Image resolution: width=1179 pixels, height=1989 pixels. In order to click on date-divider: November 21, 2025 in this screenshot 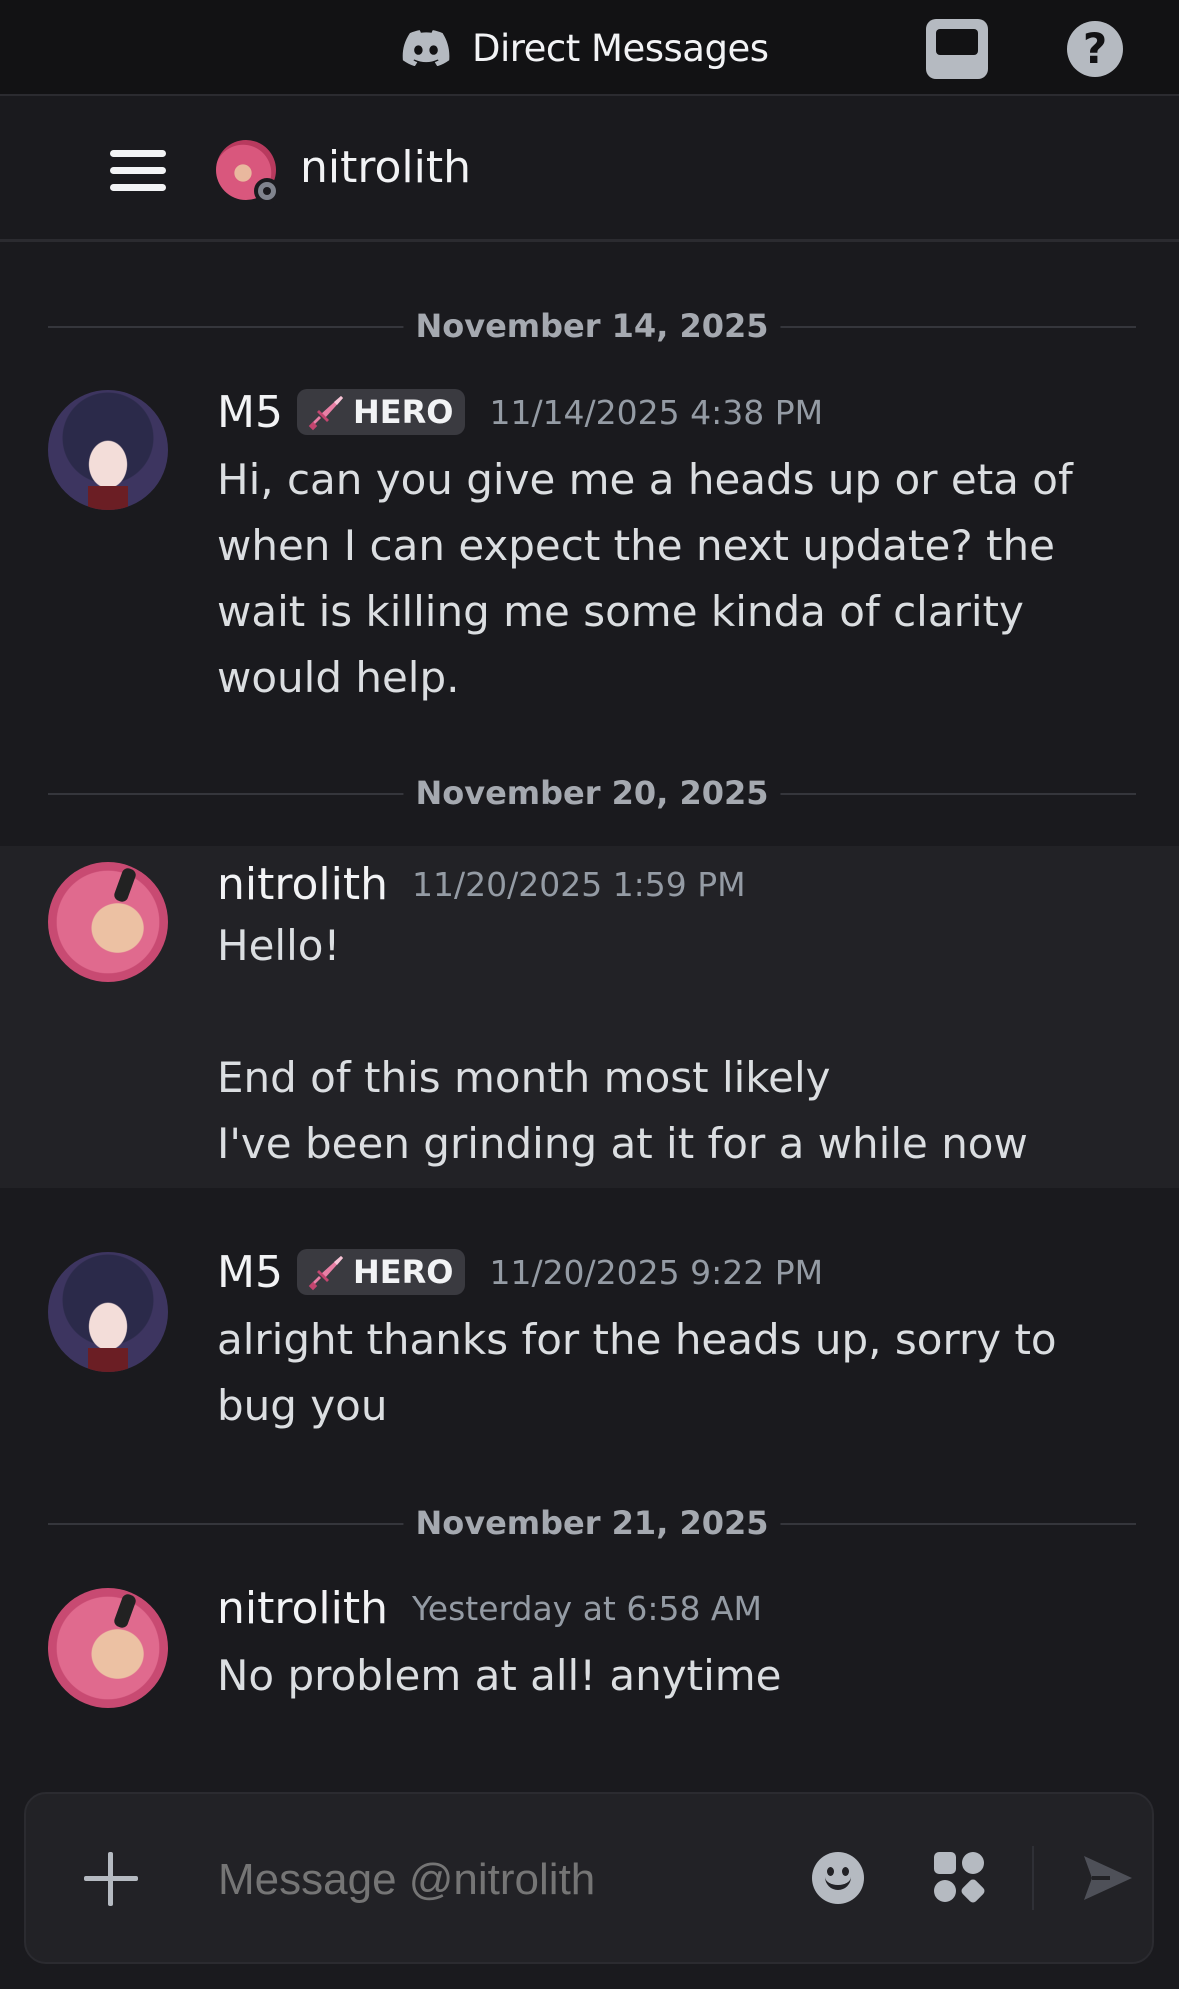, I will do `click(592, 1523)`.